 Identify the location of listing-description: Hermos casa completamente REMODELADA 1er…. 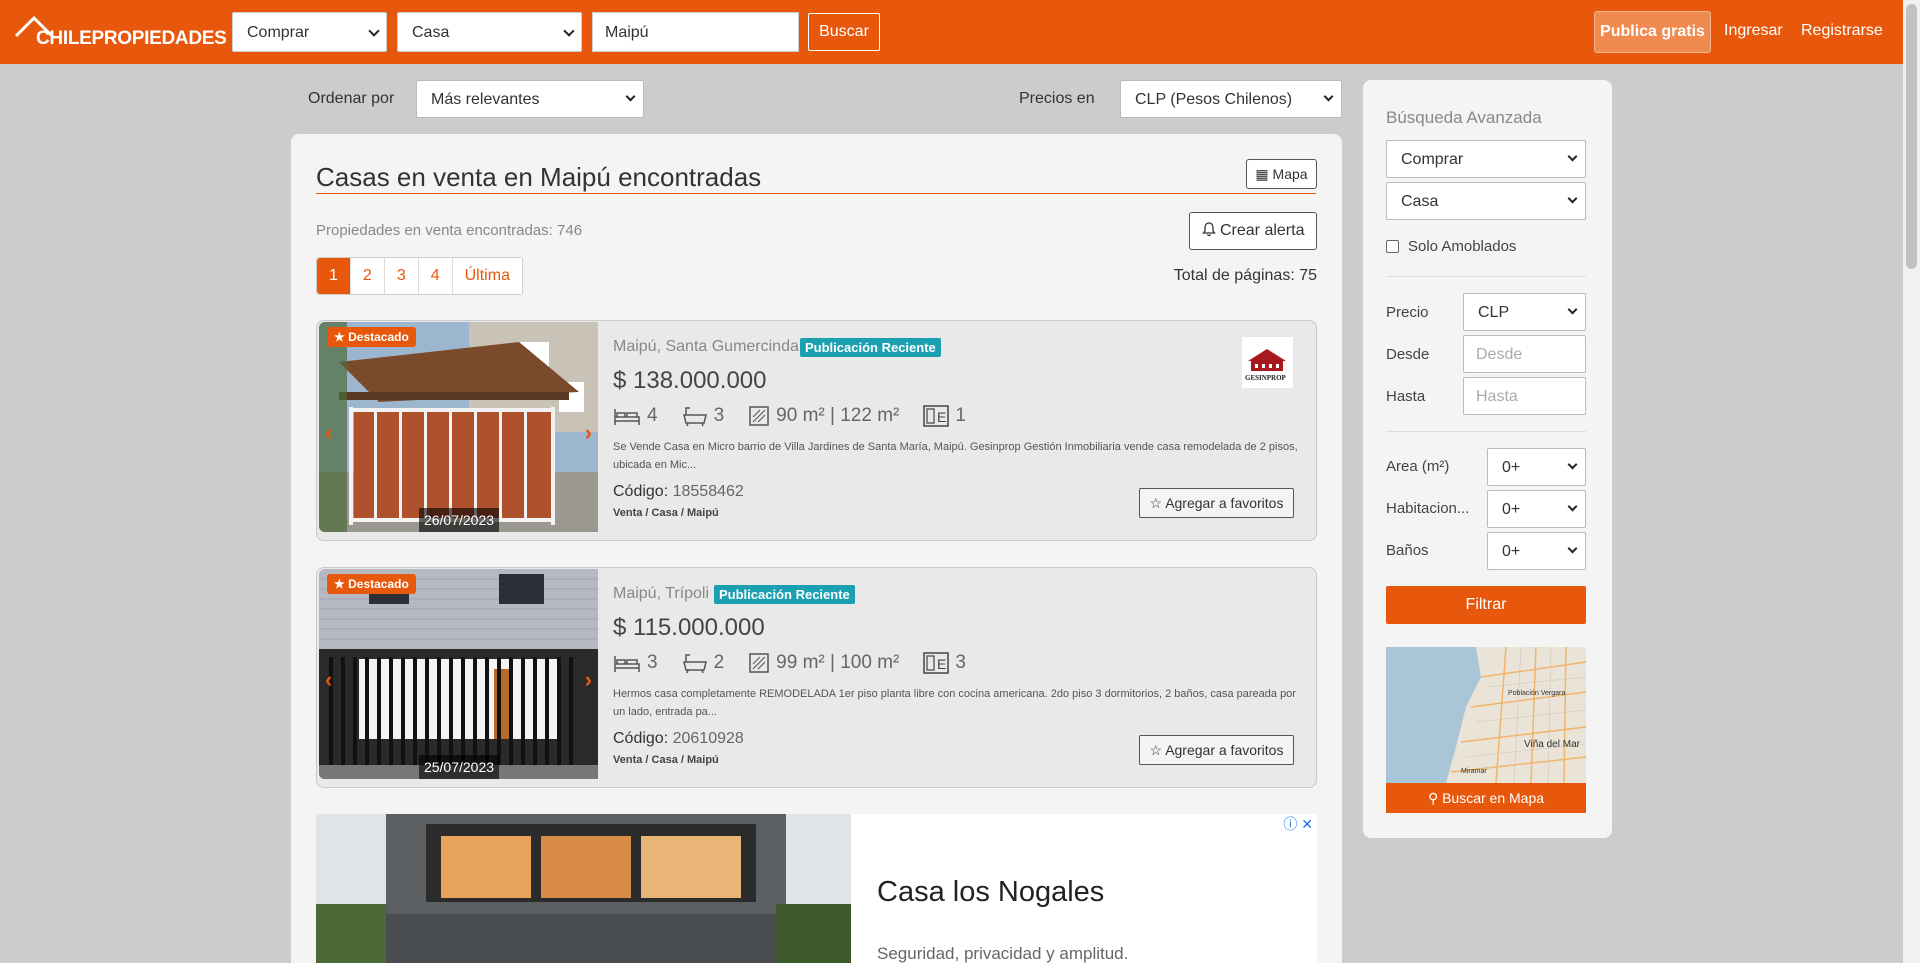
(954, 703).